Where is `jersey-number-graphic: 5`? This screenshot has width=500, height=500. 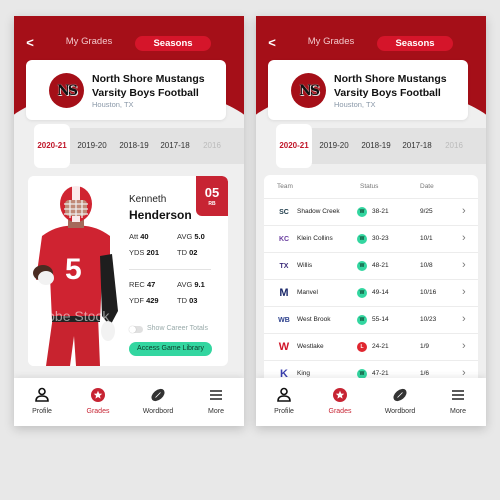
jersey-number-graphic: 5 is located at coordinates (73, 269).